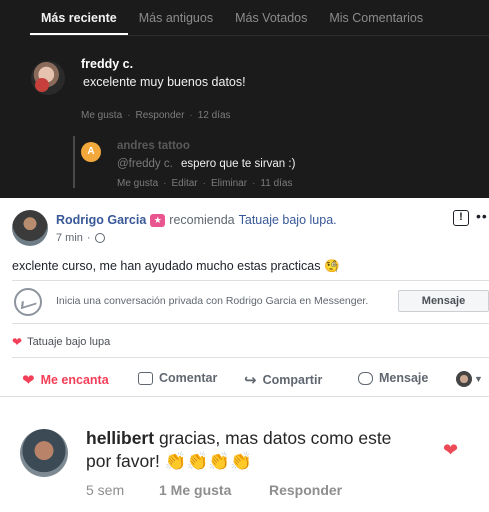 This screenshot has width=489, height=512. Describe the element at coordinates (69, 342) in the screenshot. I see `reacted-page: Tatuaje bajo lupa` at that location.